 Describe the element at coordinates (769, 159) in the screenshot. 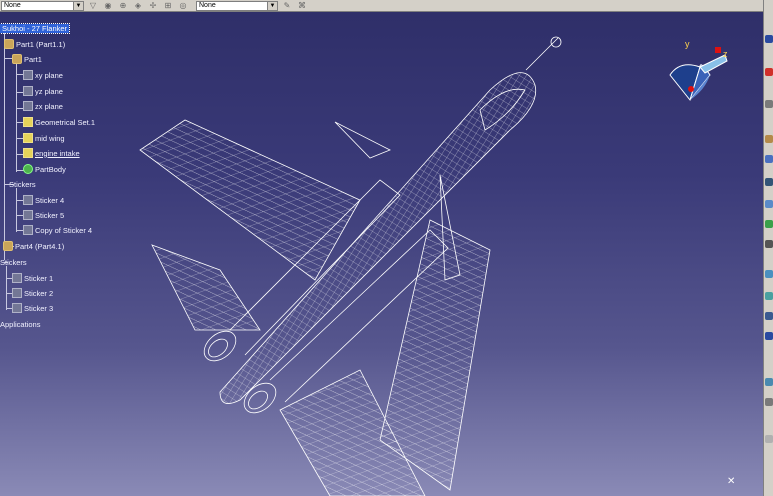

I see `pad-icon` at that location.